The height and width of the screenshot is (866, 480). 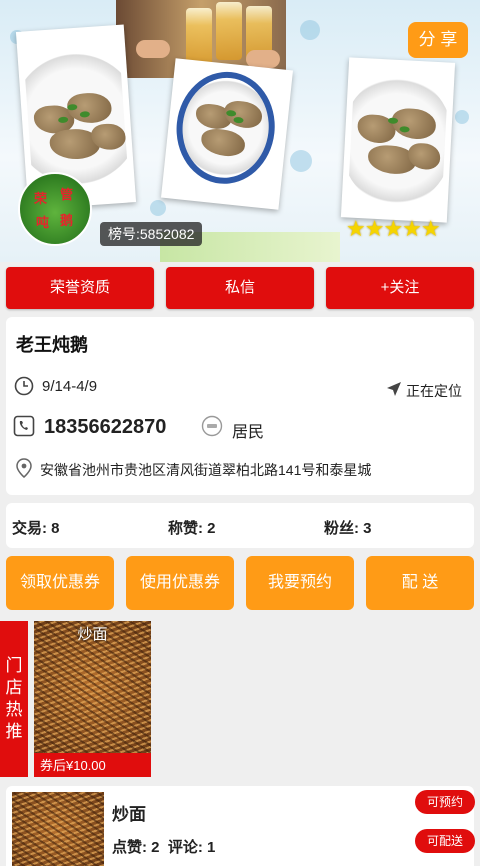 What do you see at coordinates (14, 687) in the screenshot?
I see `tab-char: 店` at bounding box center [14, 687].